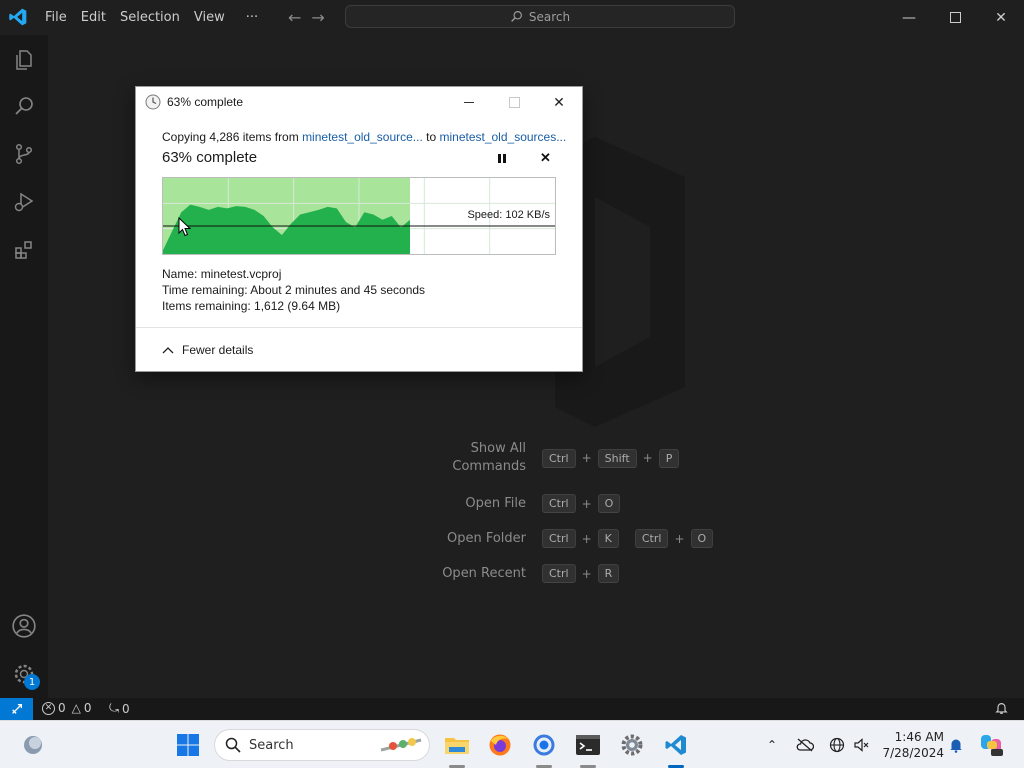  Describe the element at coordinates (205, 102) in the screenshot. I see `dialog-title: 63% complete` at that location.